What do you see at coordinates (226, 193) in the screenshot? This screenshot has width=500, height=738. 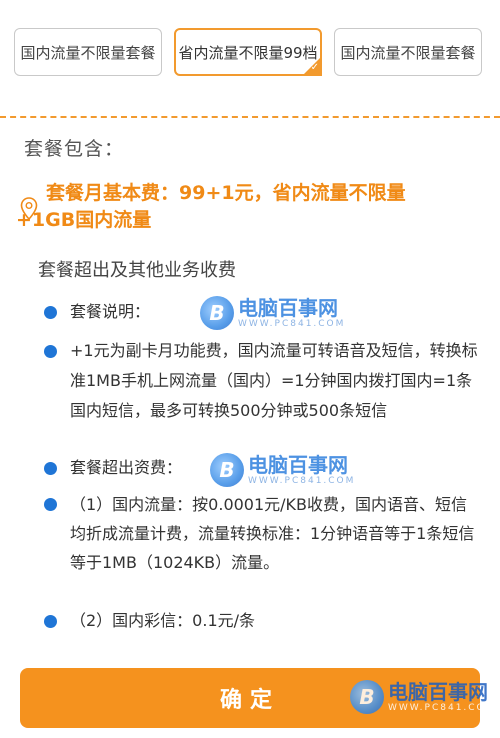 I see `basic-fee-line-1: 套餐月基本费：99+1元，省内流量不限量` at bounding box center [226, 193].